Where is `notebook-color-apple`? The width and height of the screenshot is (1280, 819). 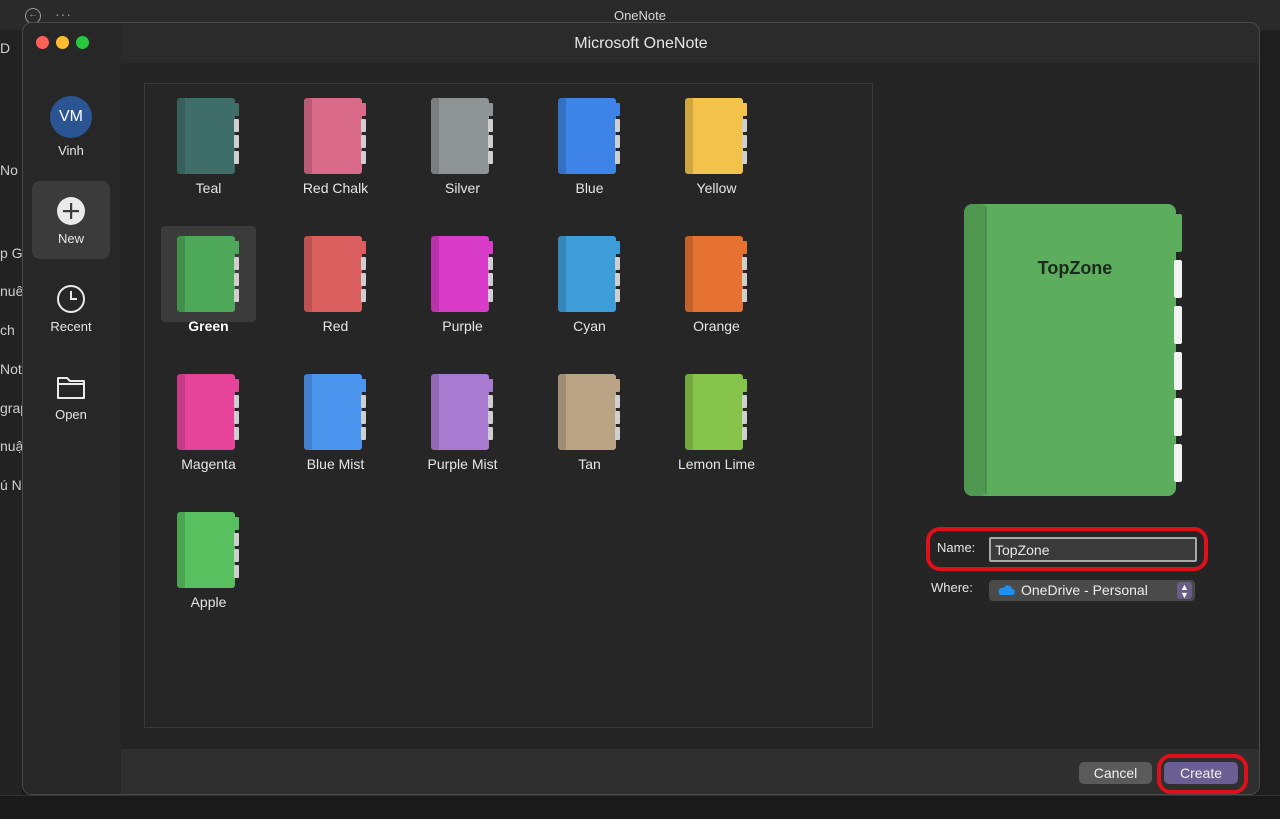 notebook-color-apple is located at coordinates (208, 550).